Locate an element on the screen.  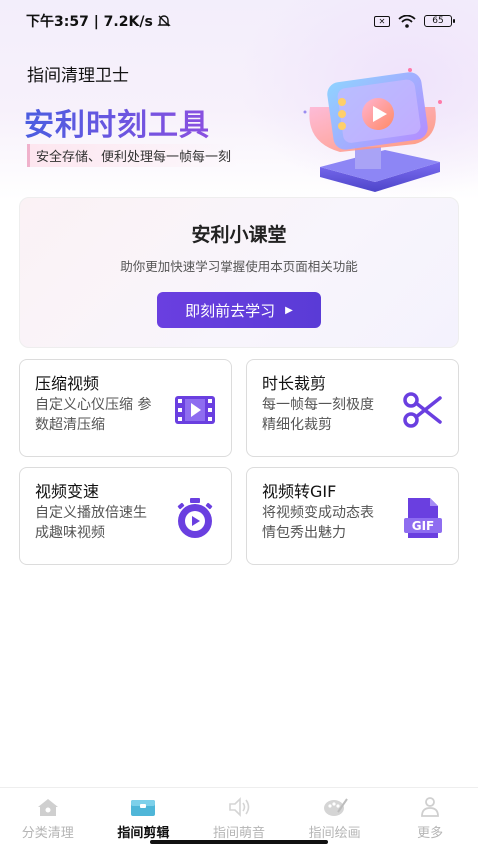
app-title: 指间清理卫士 is located at coordinates (78, 76).